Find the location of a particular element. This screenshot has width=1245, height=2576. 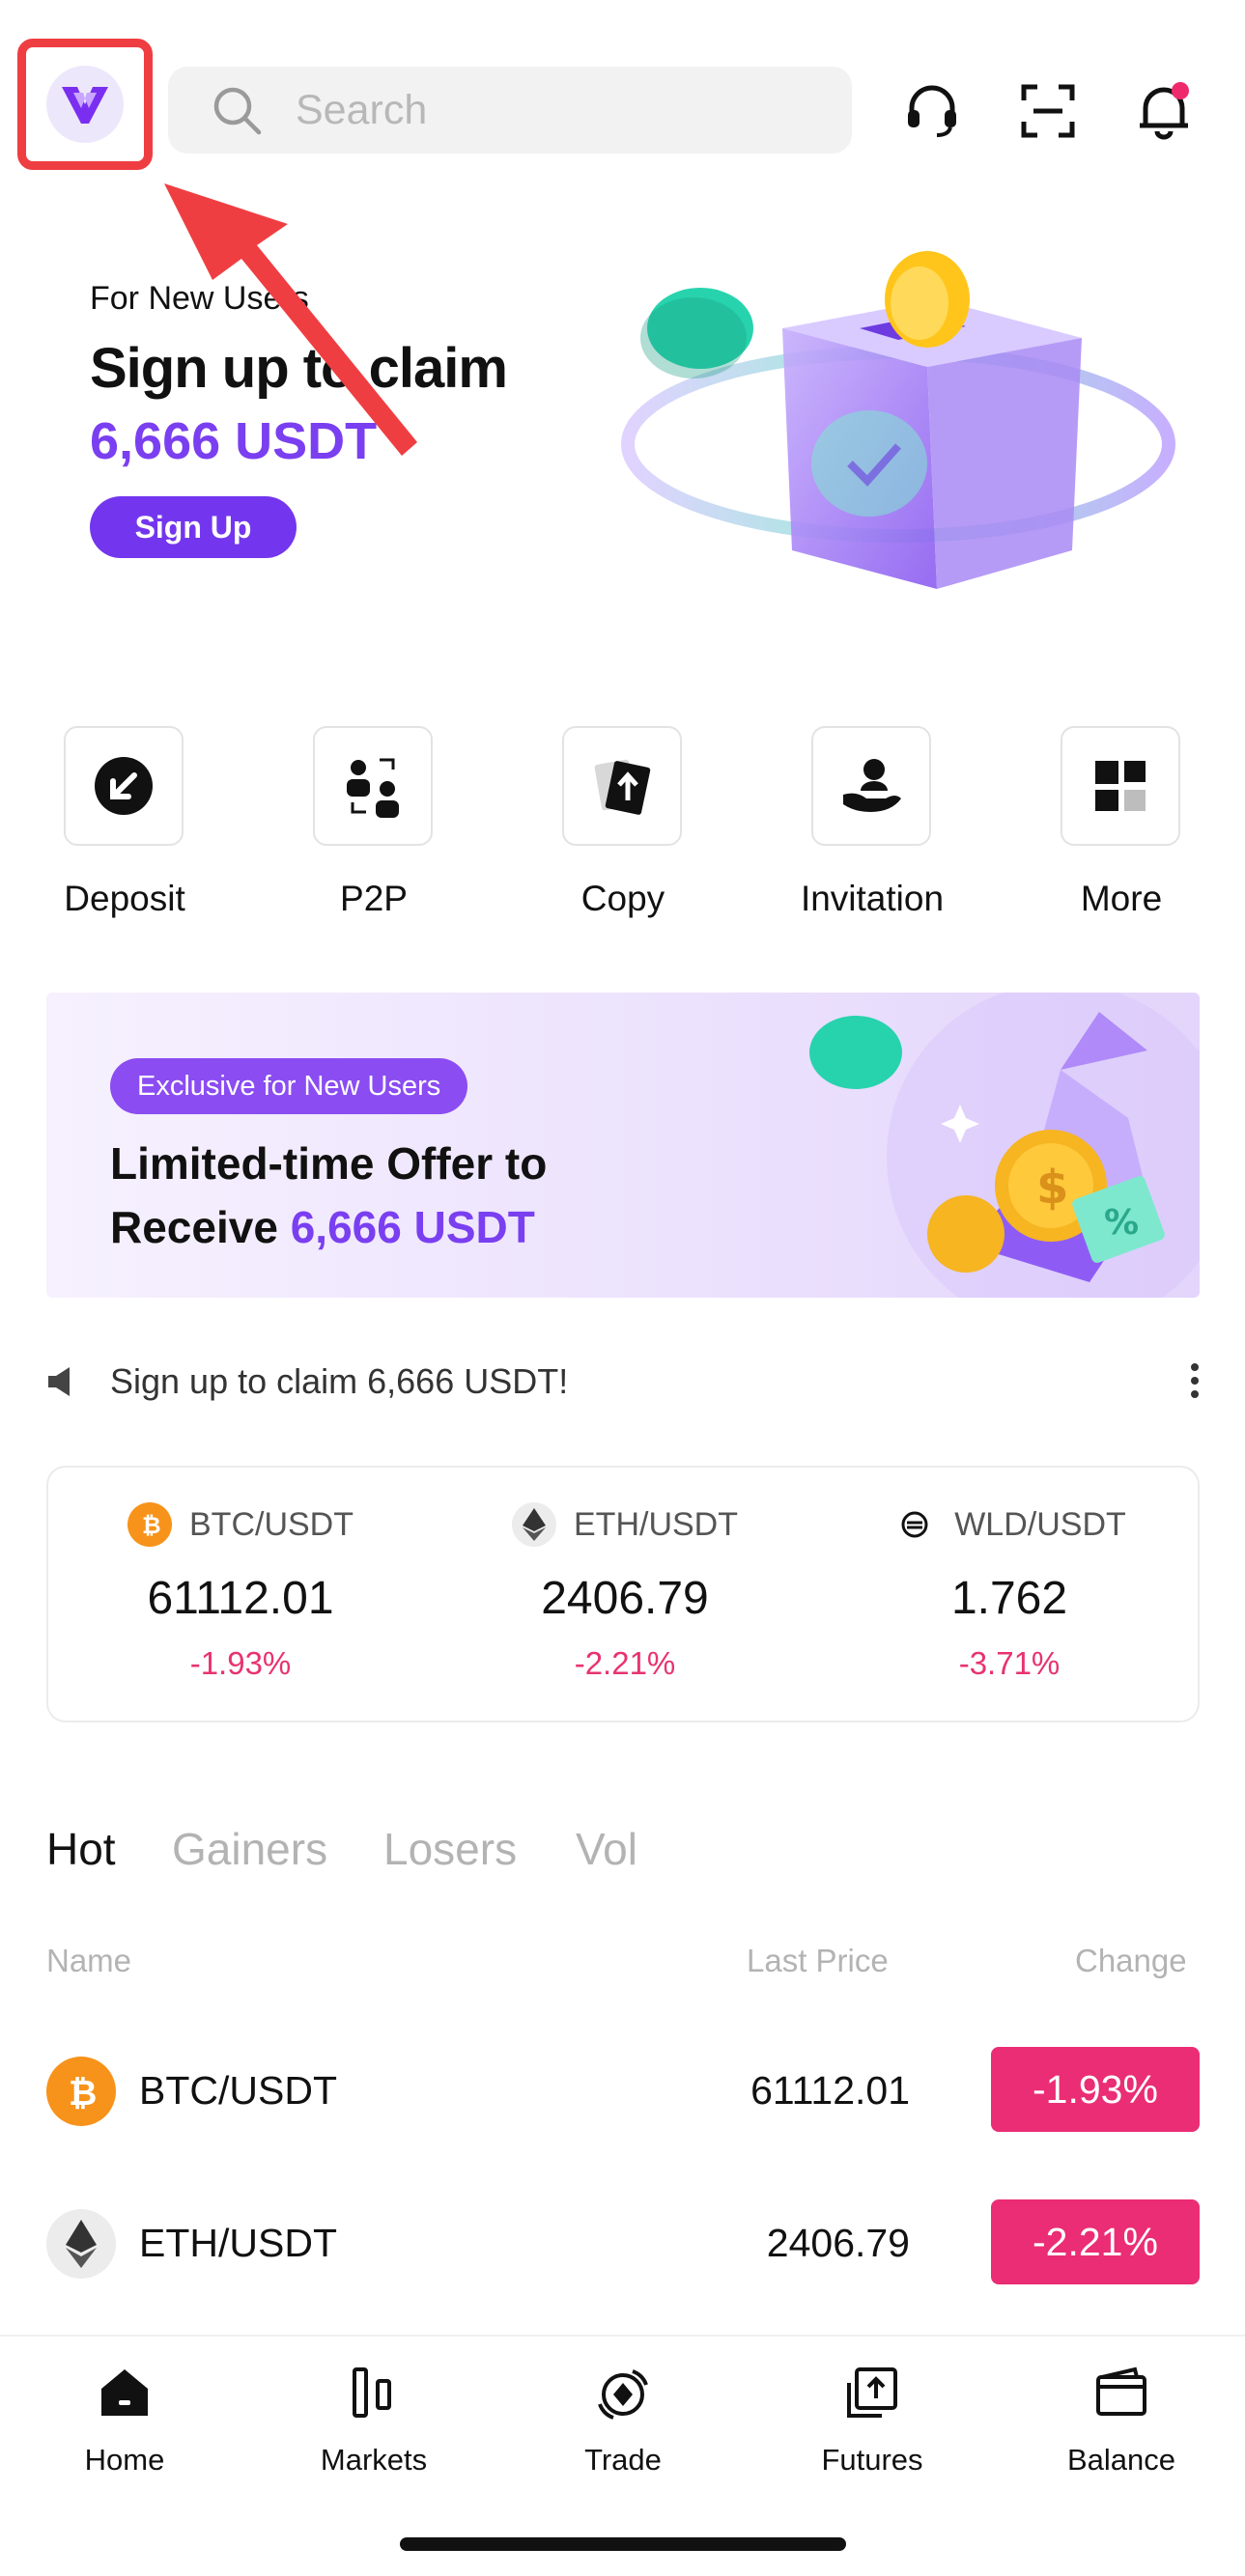

tab-vol: Vol is located at coordinates (606, 1849).